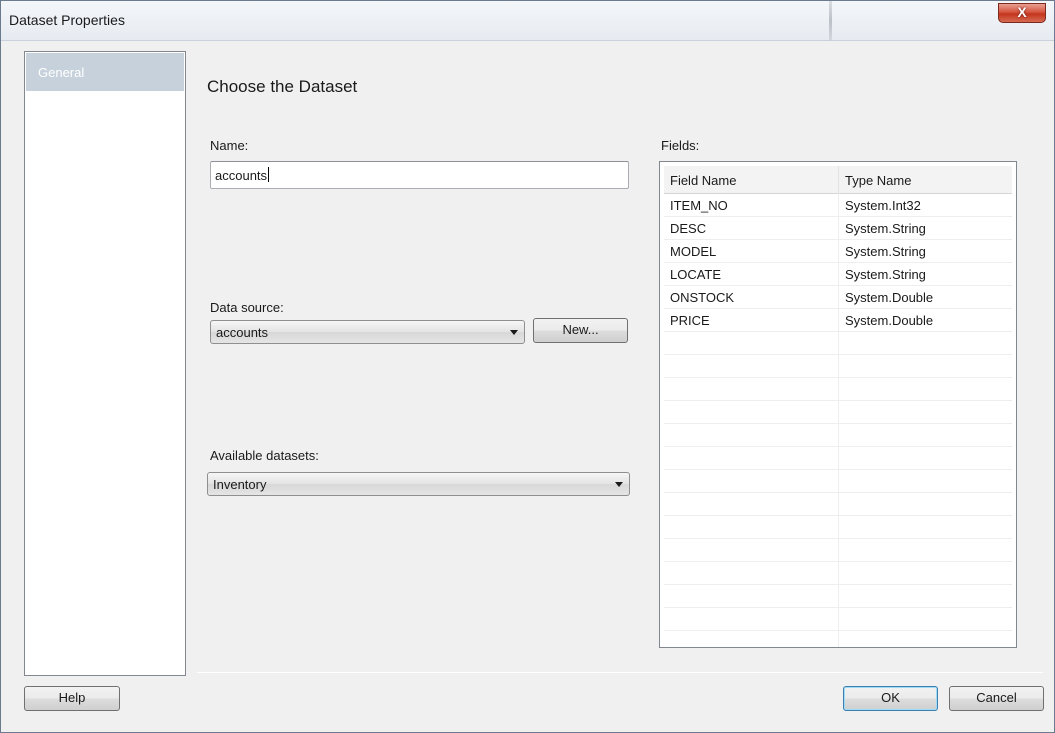 Image resolution: width=1055 pixels, height=733 pixels. Describe the element at coordinates (751, 205) in the screenshot. I see `field-name-cell: ITEM_NO` at that location.